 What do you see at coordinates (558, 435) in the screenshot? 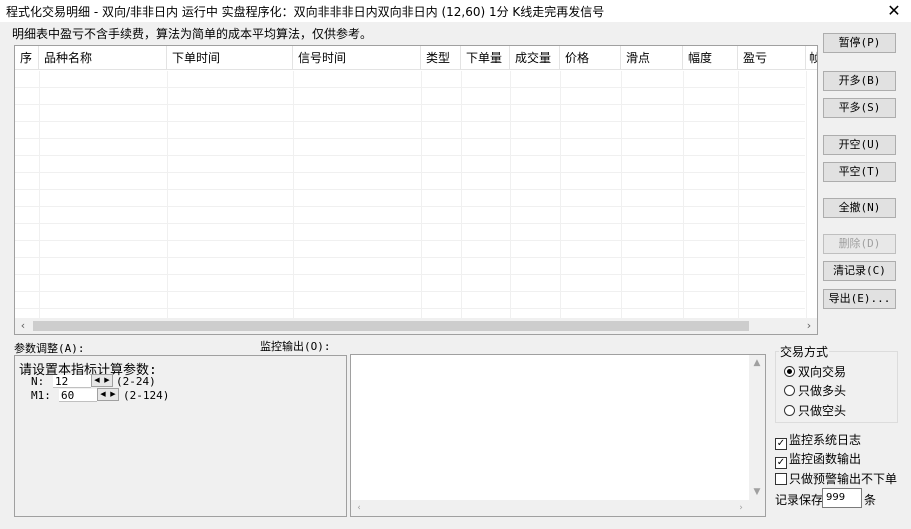
I see `monitor-output-box: ▲ ▼ ‹ ›` at bounding box center [558, 435].